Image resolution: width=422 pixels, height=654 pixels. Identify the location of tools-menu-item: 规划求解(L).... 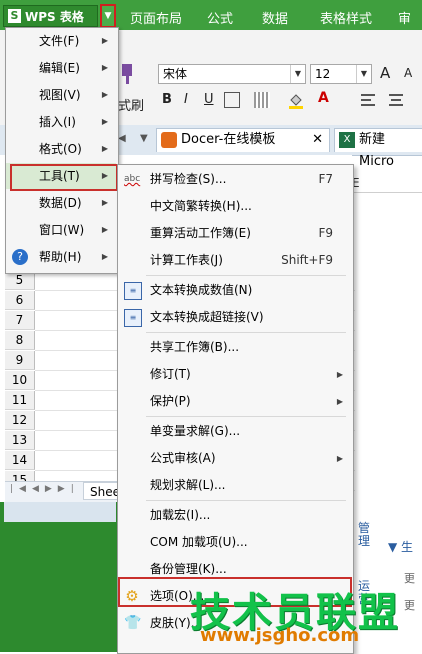
(234, 485).